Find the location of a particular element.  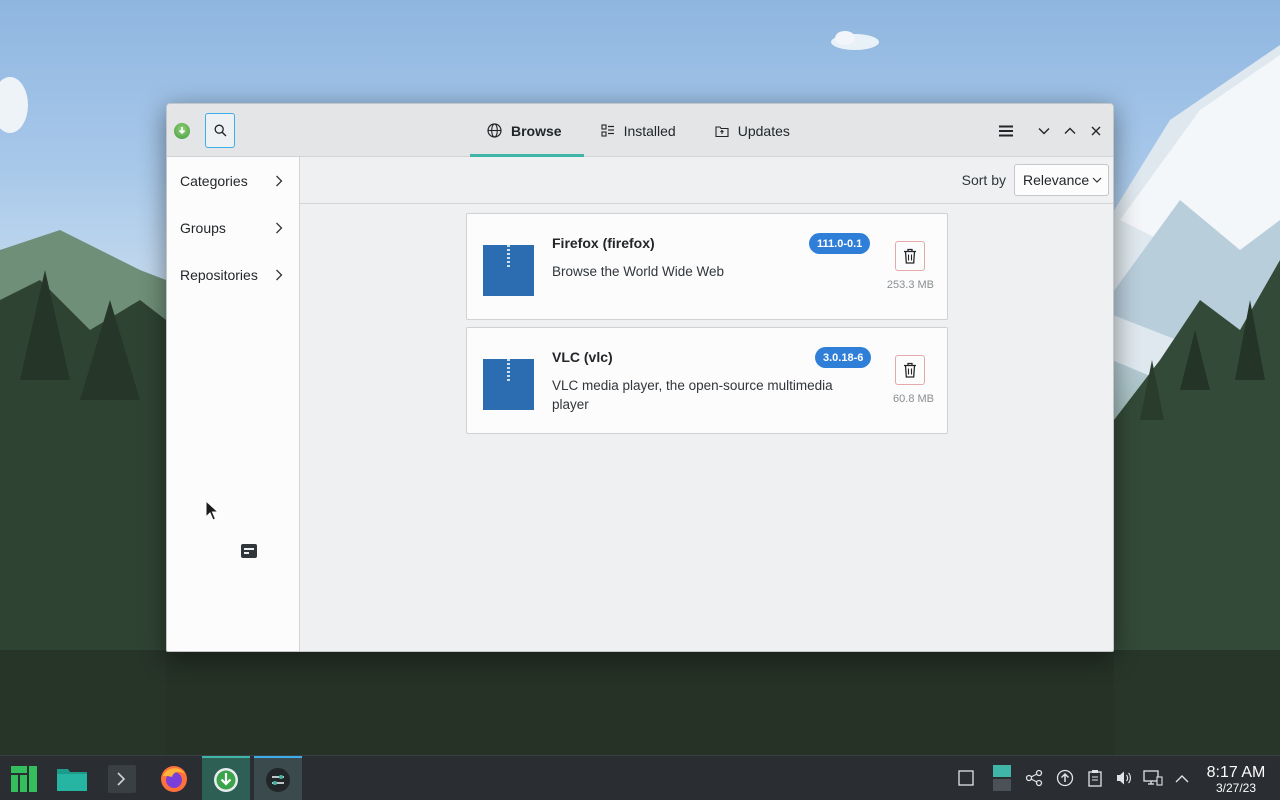

sidebar-item-repositories: Repositories is located at coordinates (233, 274).